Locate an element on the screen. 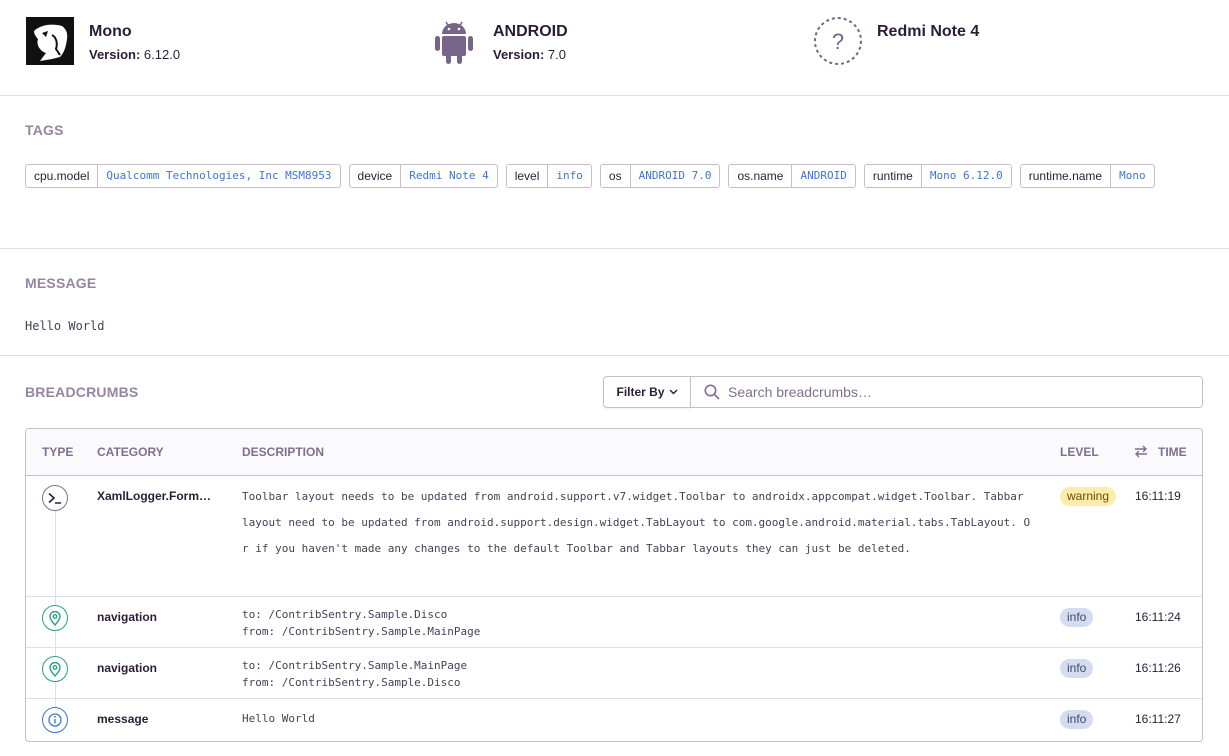  message-section: MESSAGE Hello World is located at coordinates (614, 302).